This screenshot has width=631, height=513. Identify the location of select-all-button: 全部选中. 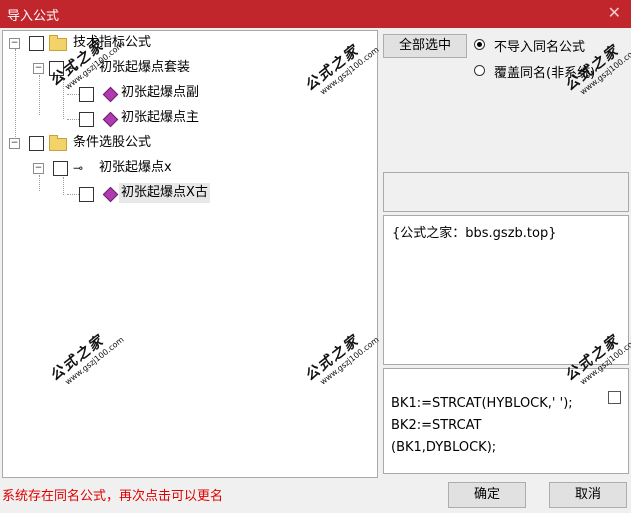
(425, 46).